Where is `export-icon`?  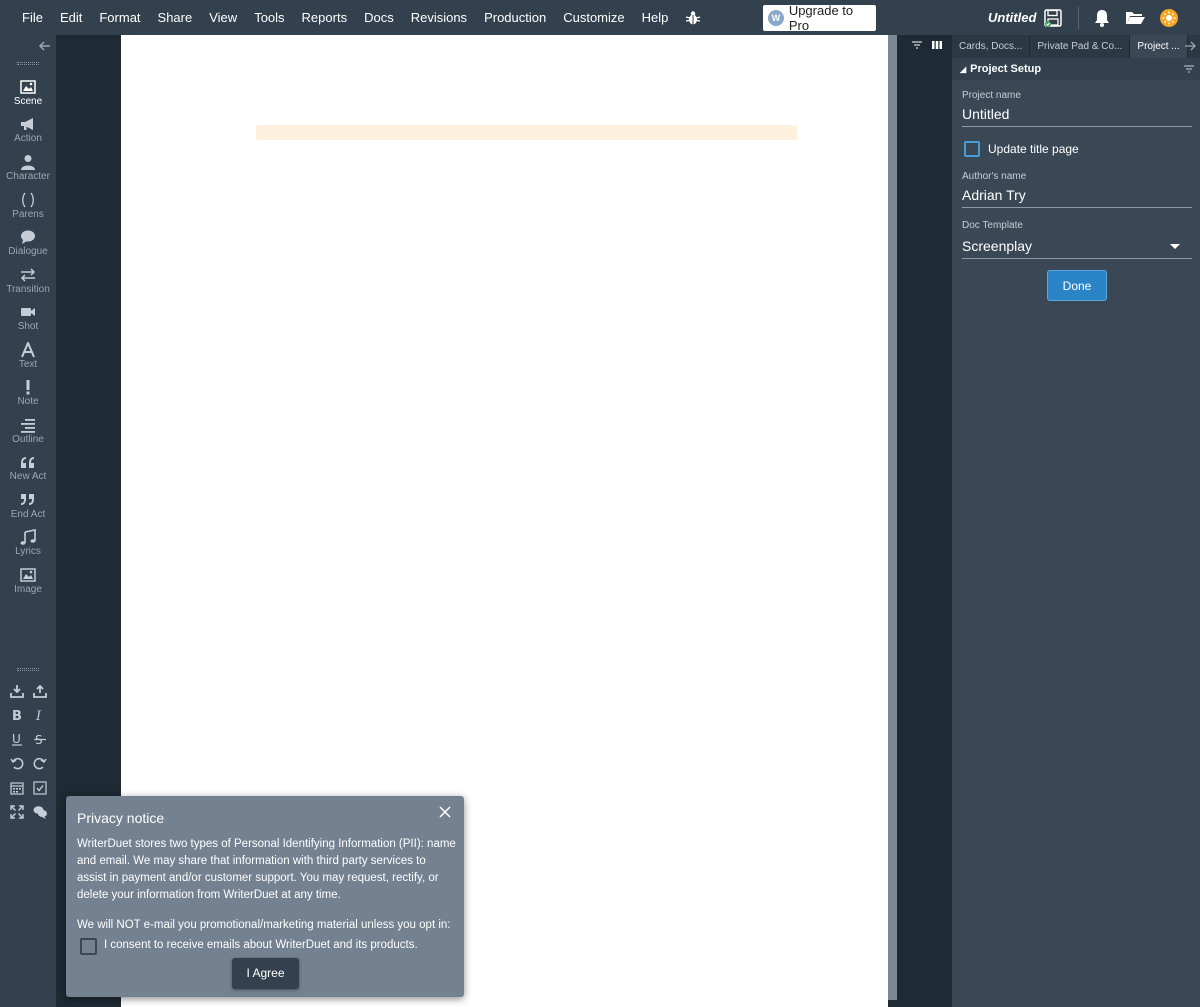 export-icon is located at coordinates (39, 691).